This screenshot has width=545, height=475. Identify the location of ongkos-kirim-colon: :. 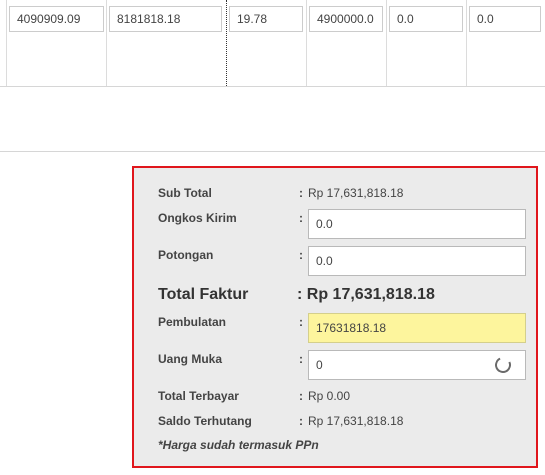
(301, 218).